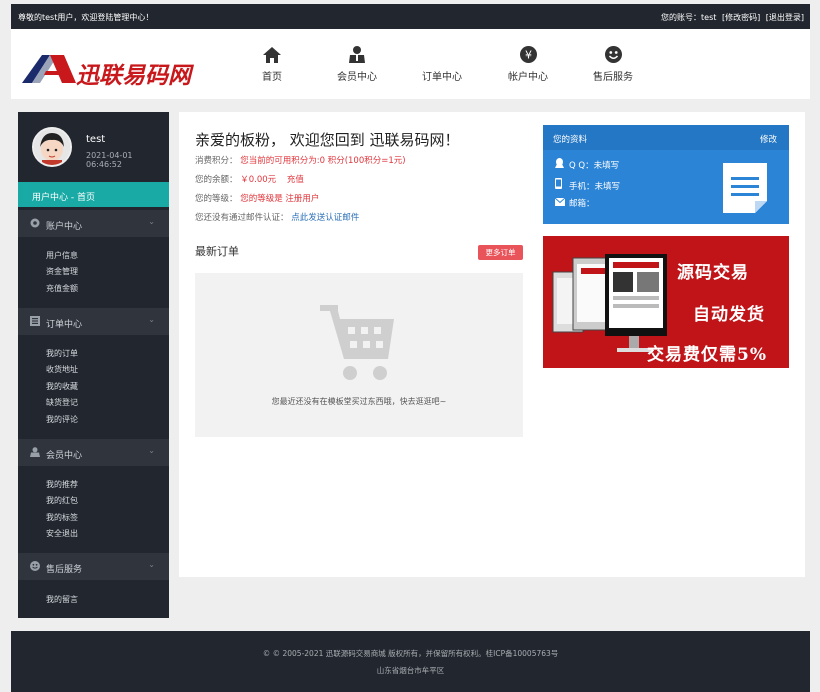  I want to click on edit-profile-link: 修改, so click(768, 139).